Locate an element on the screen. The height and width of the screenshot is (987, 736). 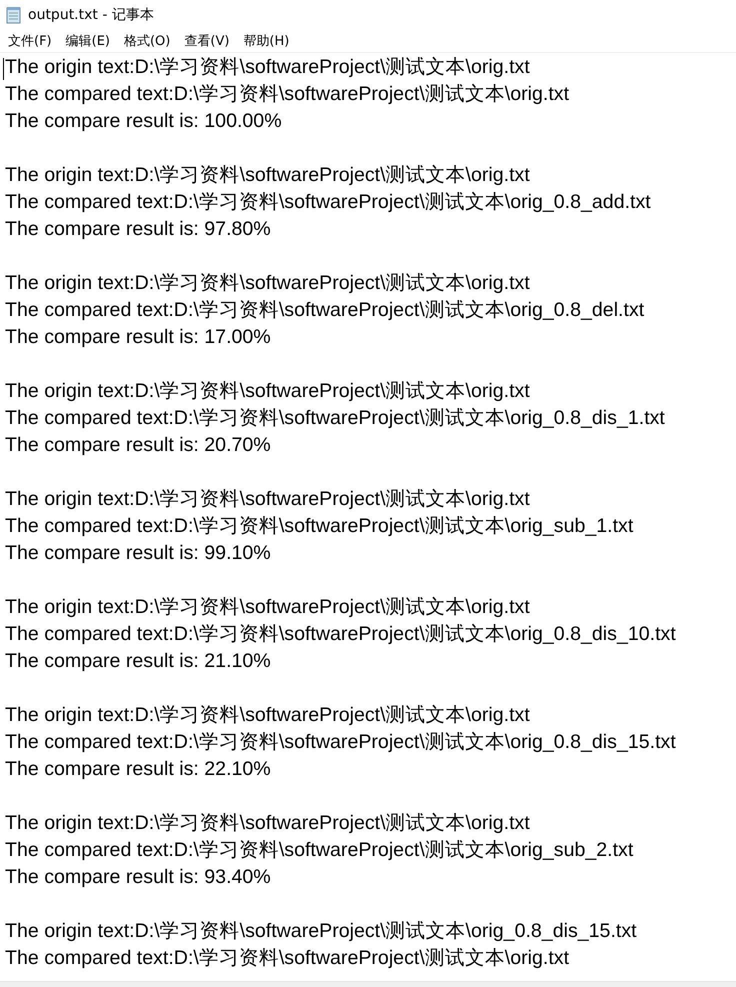
text-line: The compare result is: 22.10% is located at coordinates (138, 769).